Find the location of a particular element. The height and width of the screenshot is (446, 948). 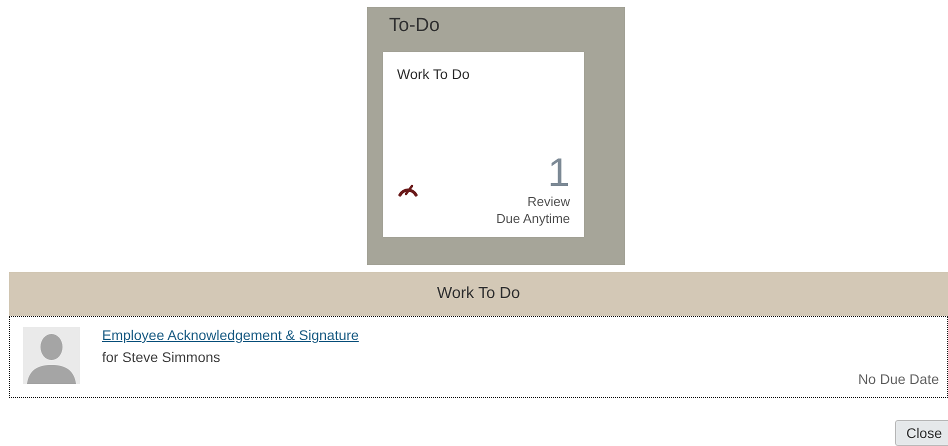

tile-label: Review is located at coordinates (548, 201).